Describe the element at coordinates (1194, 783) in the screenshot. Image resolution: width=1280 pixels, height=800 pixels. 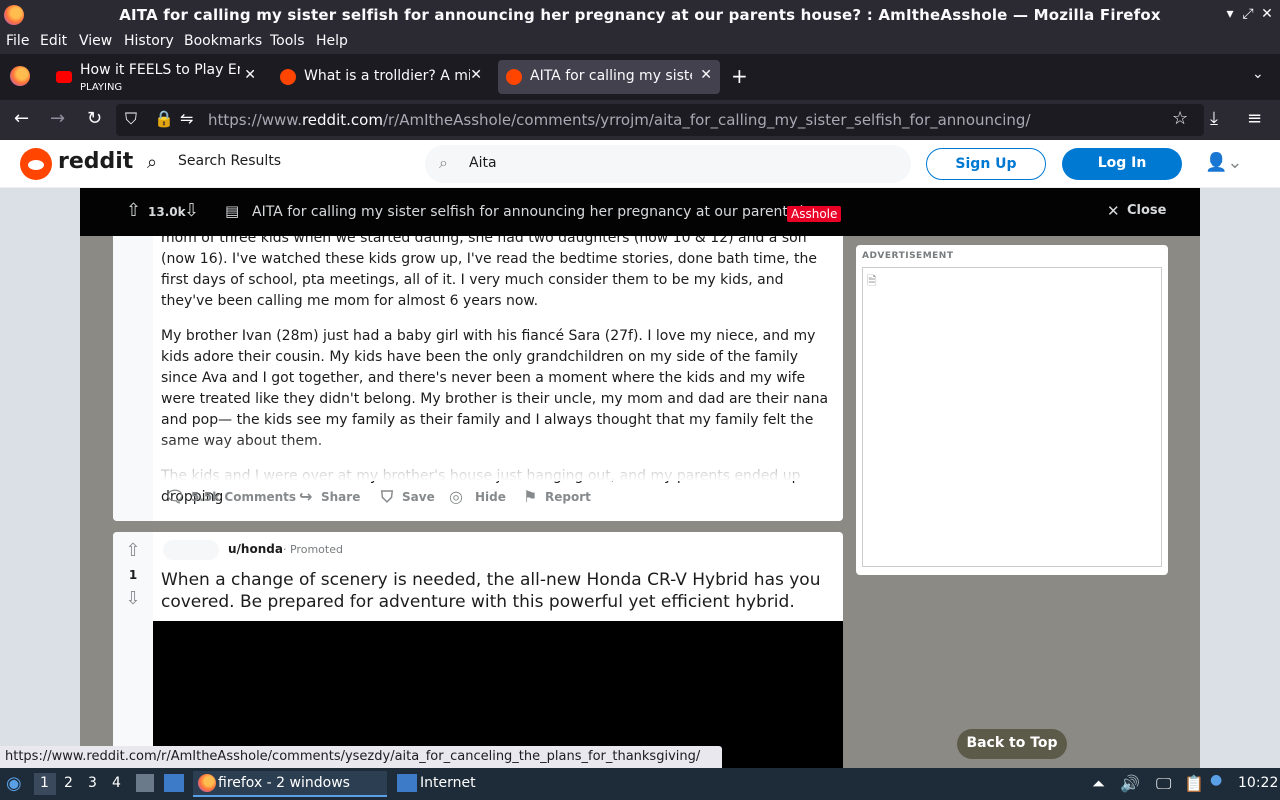
I see `clipboard-icon: 📋` at that location.